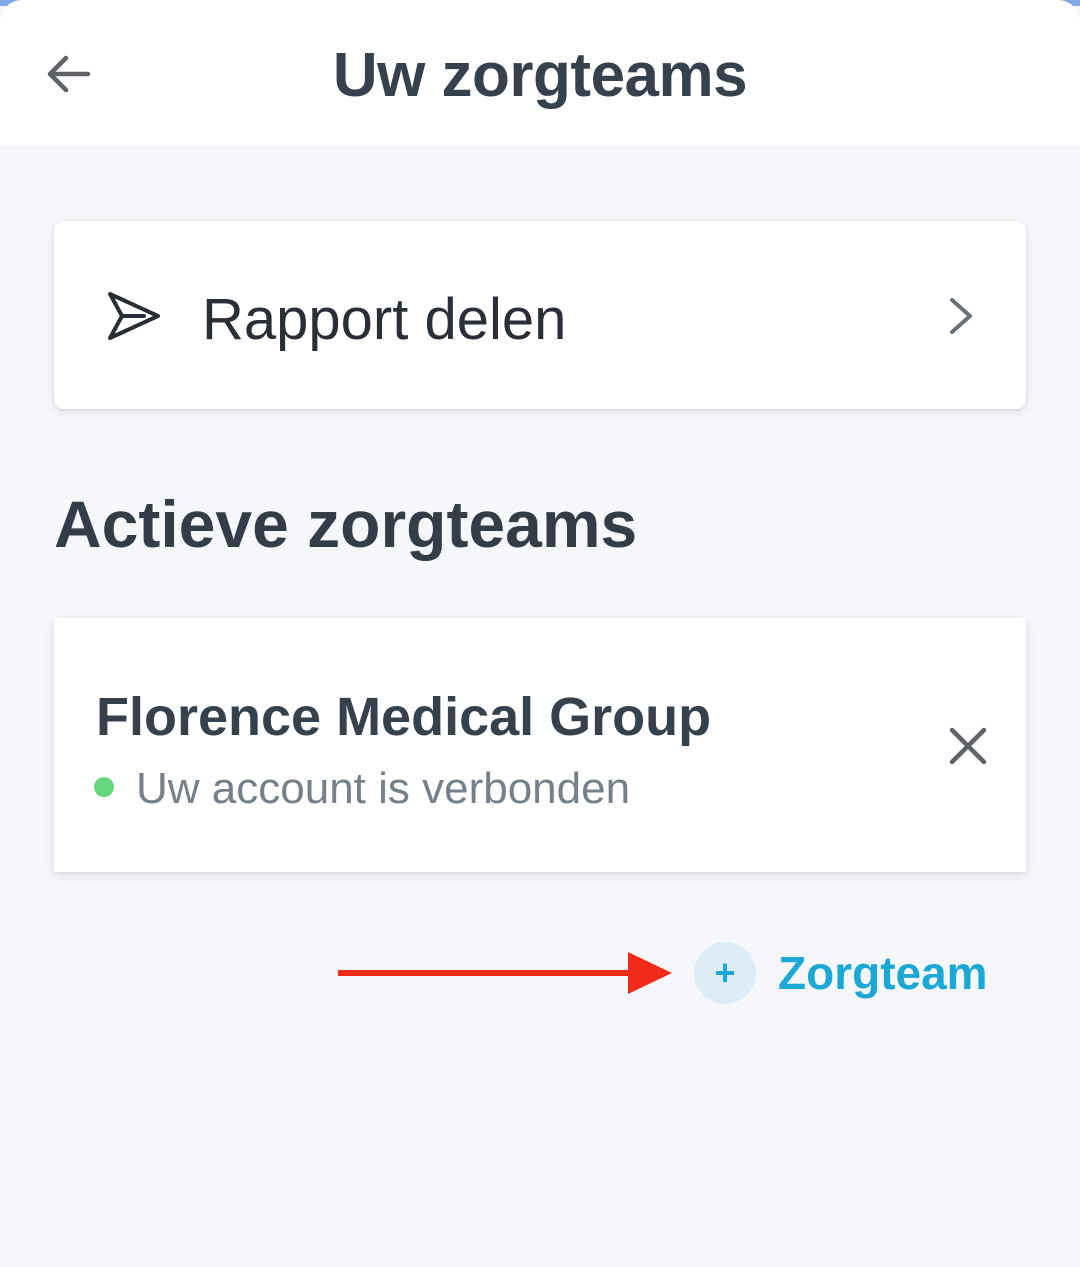 This screenshot has width=1080, height=1267. Describe the element at coordinates (961, 316) in the screenshot. I see `chevron-right-icon` at that location.